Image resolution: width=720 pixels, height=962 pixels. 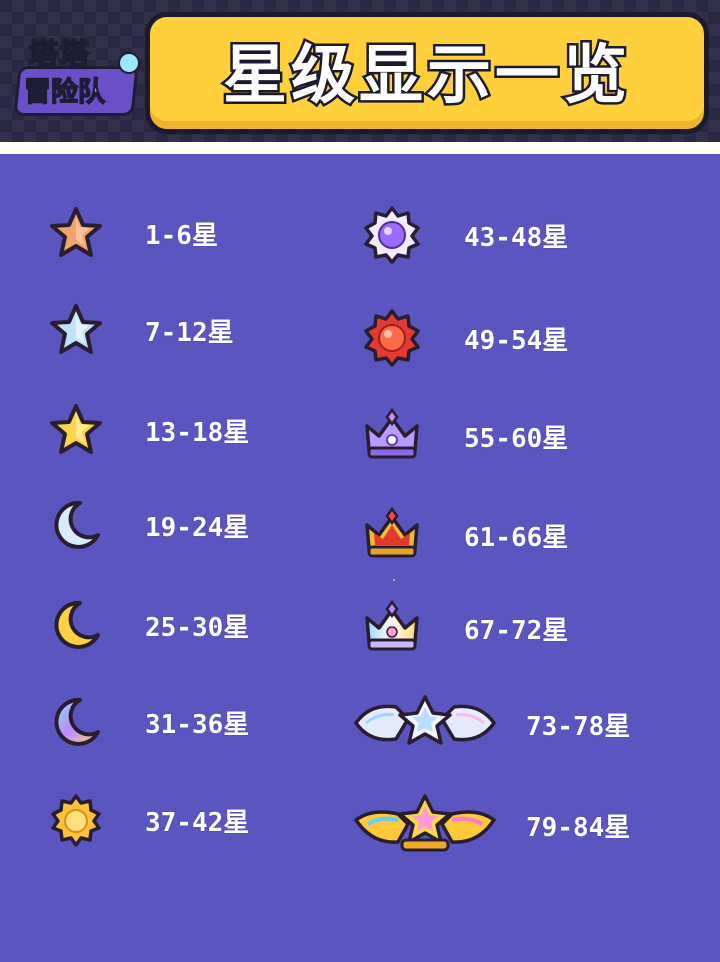 I want to click on purple-crown-icon, so click(x=392, y=436).